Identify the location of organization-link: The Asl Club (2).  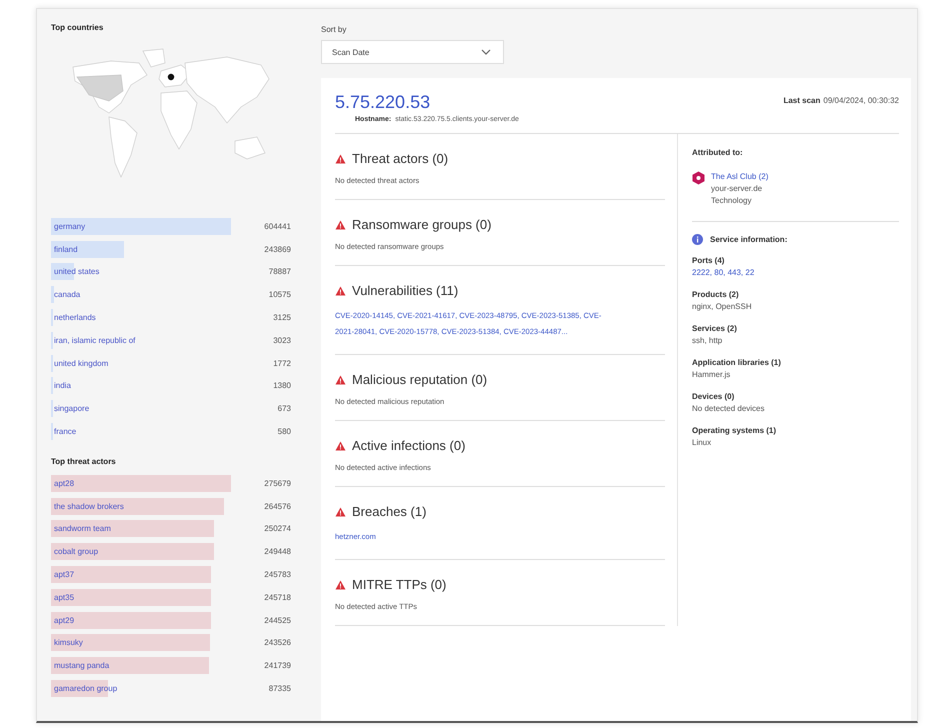
(739, 177).